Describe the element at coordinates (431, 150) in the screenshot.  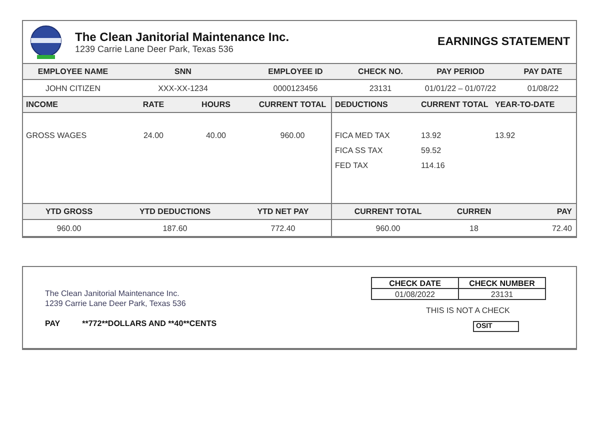
I see `table-cell-text: 59.52` at that location.